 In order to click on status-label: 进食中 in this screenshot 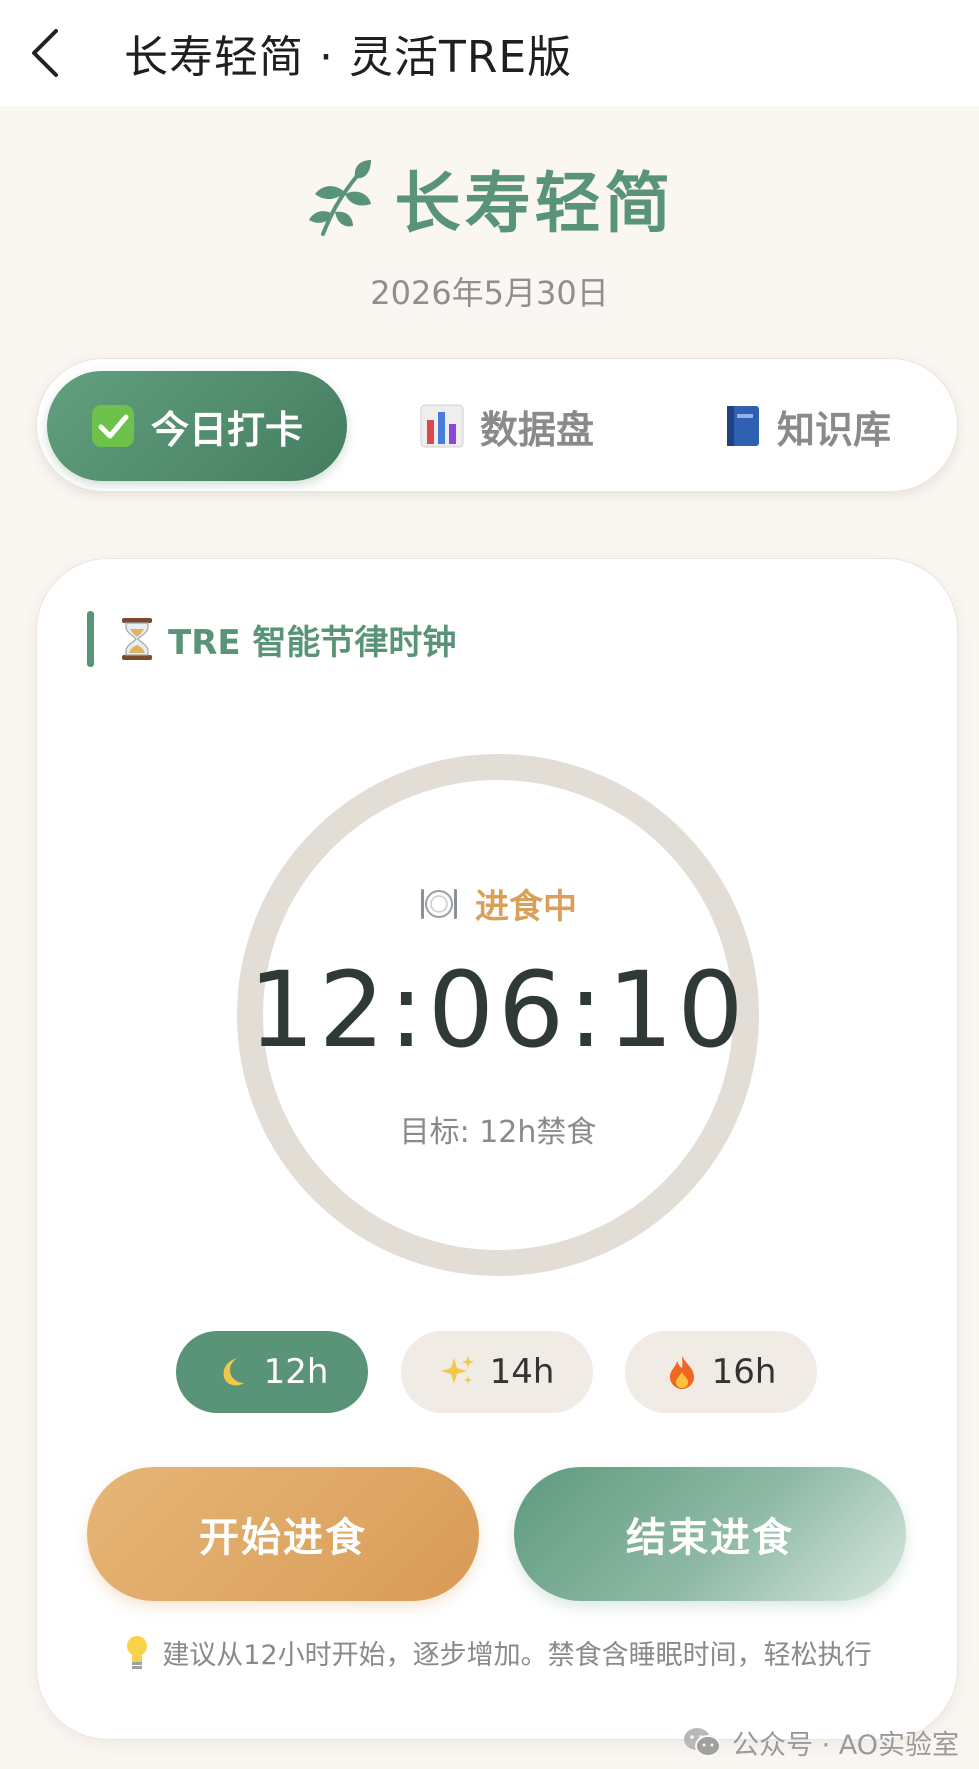, I will do `click(526, 907)`.